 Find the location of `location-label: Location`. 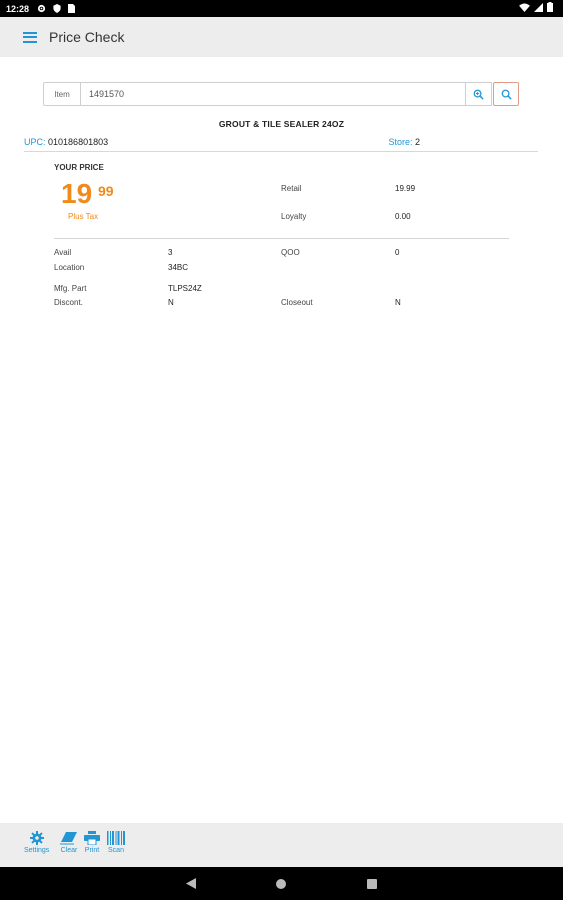

location-label: Location is located at coordinates (69, 267).